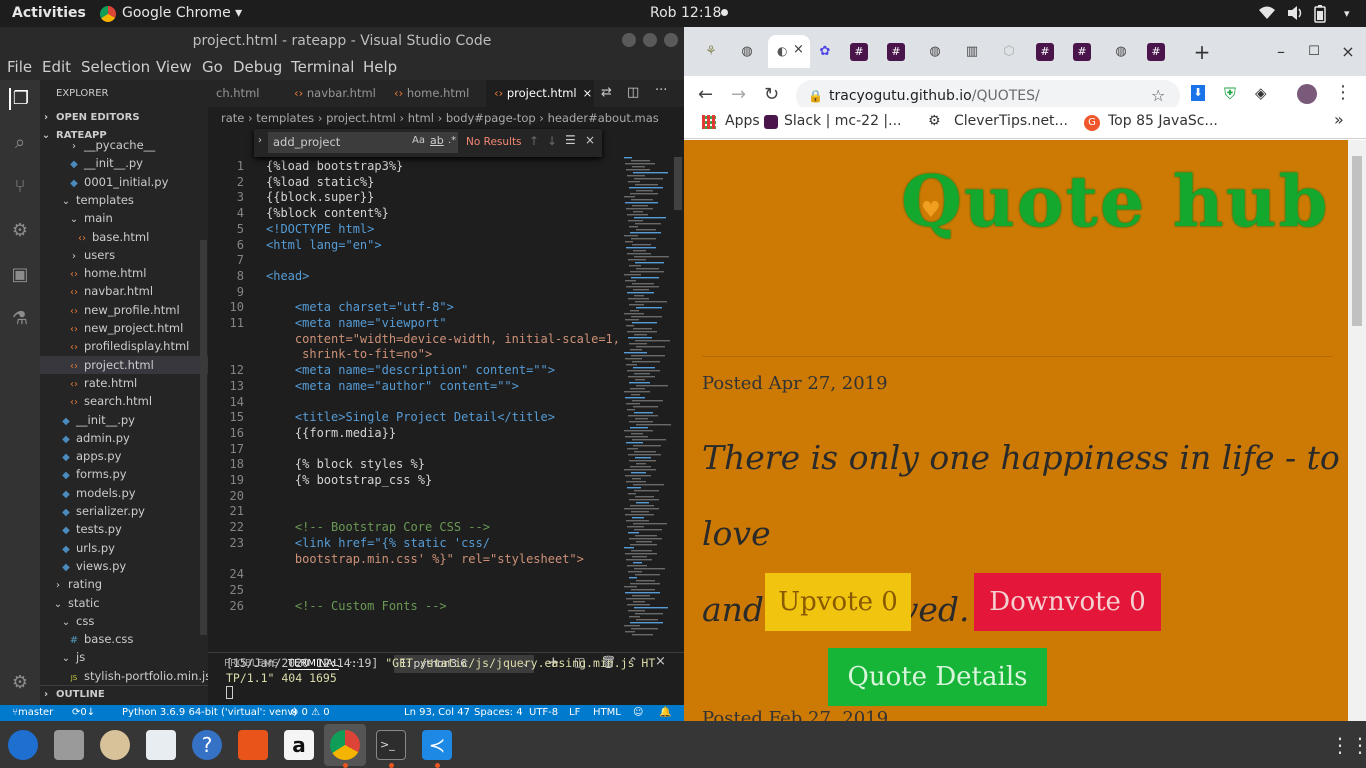 Image resolution: width=1366 pixels, height=768 pixels. I want to click on menu-view: View, so click(174, 67).